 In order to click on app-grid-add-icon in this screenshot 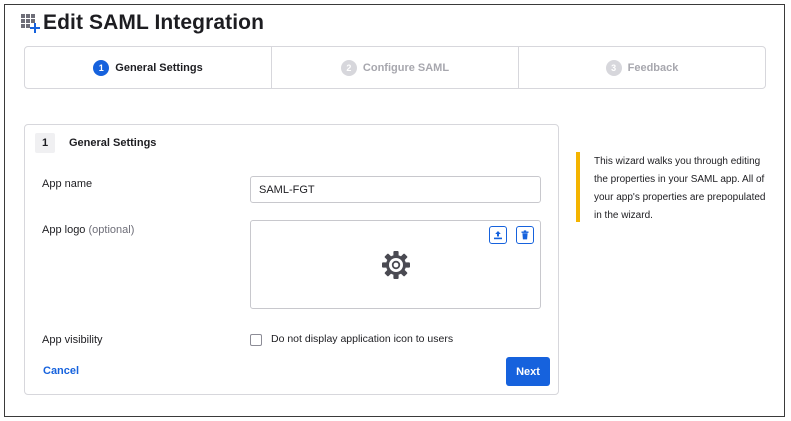, I will do `click(30, 23)`.